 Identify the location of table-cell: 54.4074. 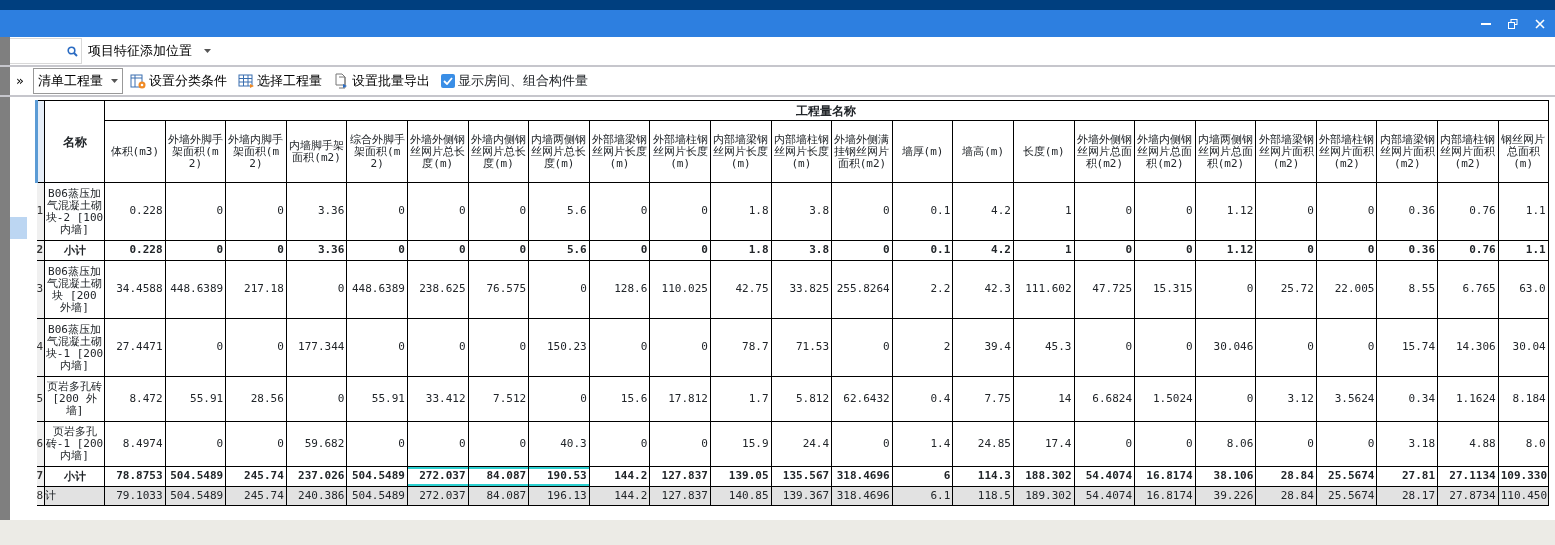
(1104, 476).